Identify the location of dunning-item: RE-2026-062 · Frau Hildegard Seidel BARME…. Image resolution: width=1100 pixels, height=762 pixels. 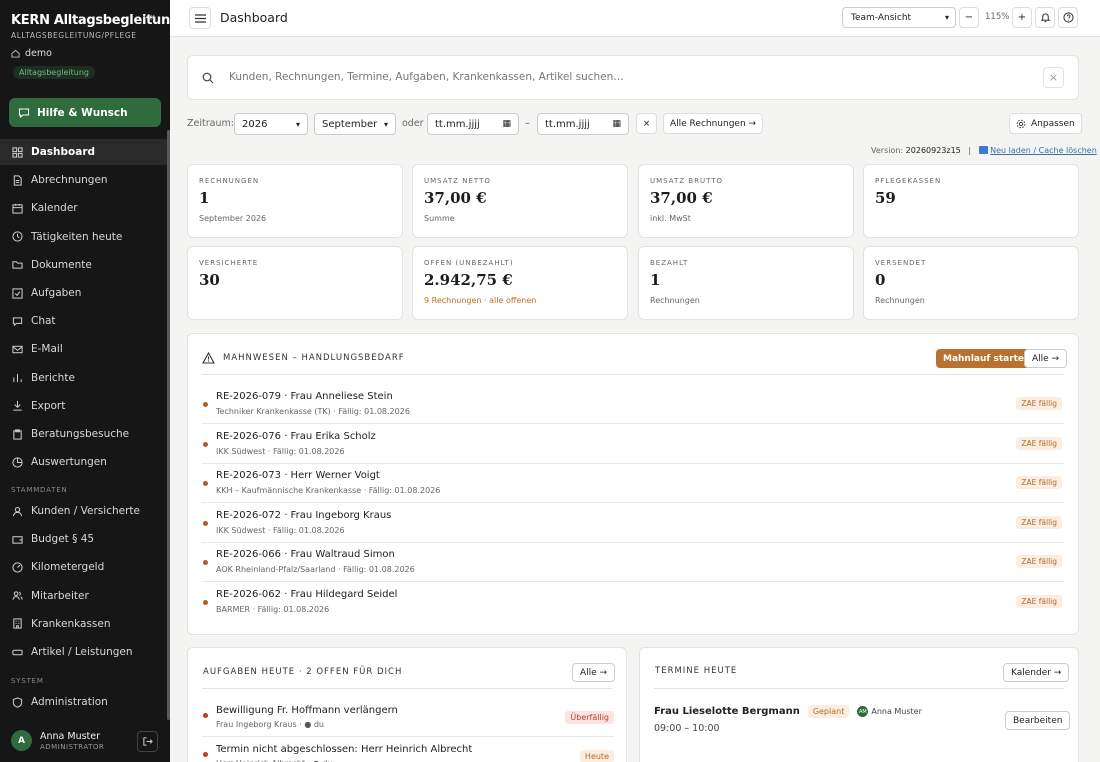
(633, 602).